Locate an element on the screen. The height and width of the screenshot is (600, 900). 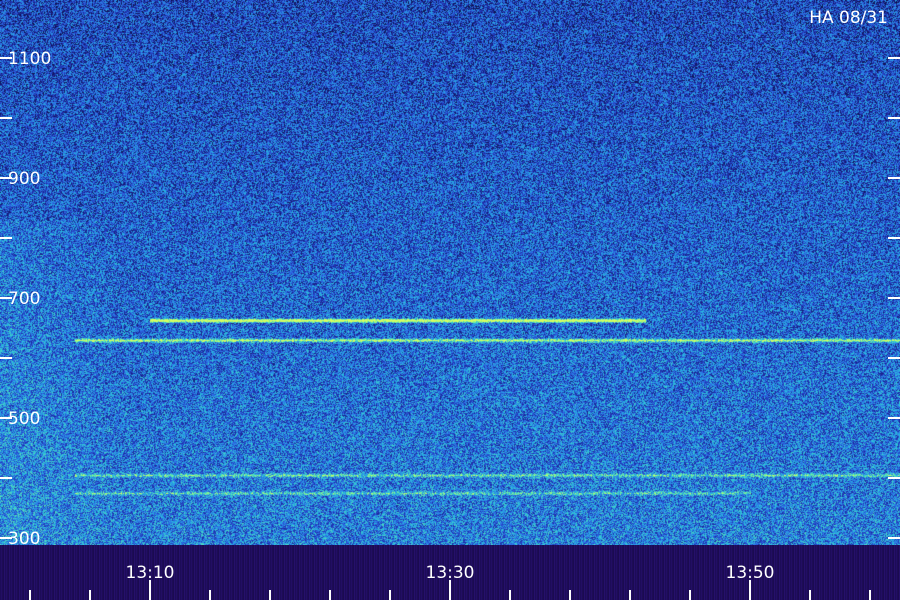
y-tick-label: 300 is located at coordinates (24, 539).